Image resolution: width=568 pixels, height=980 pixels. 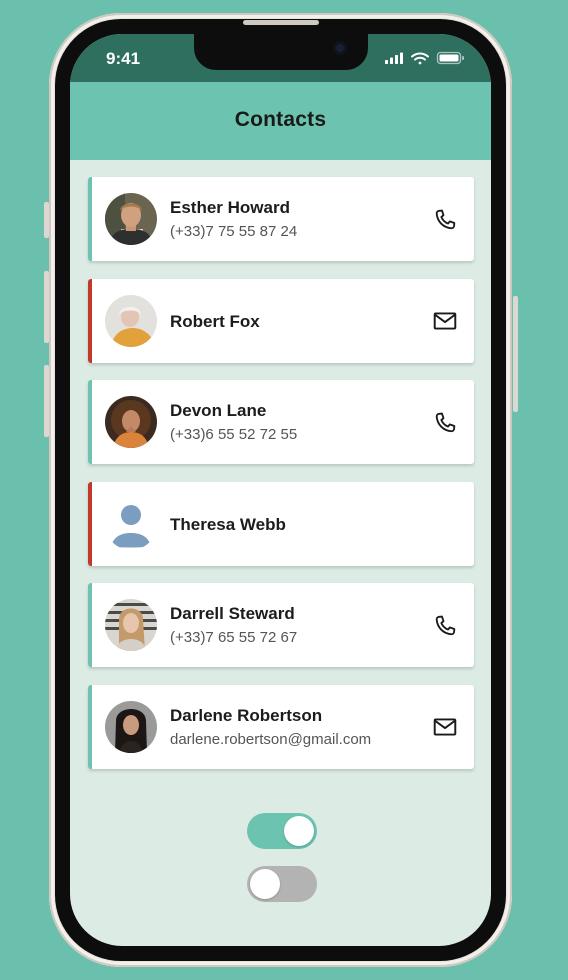 I want to click on toggle-switch-on, so click(x=282, y=831).